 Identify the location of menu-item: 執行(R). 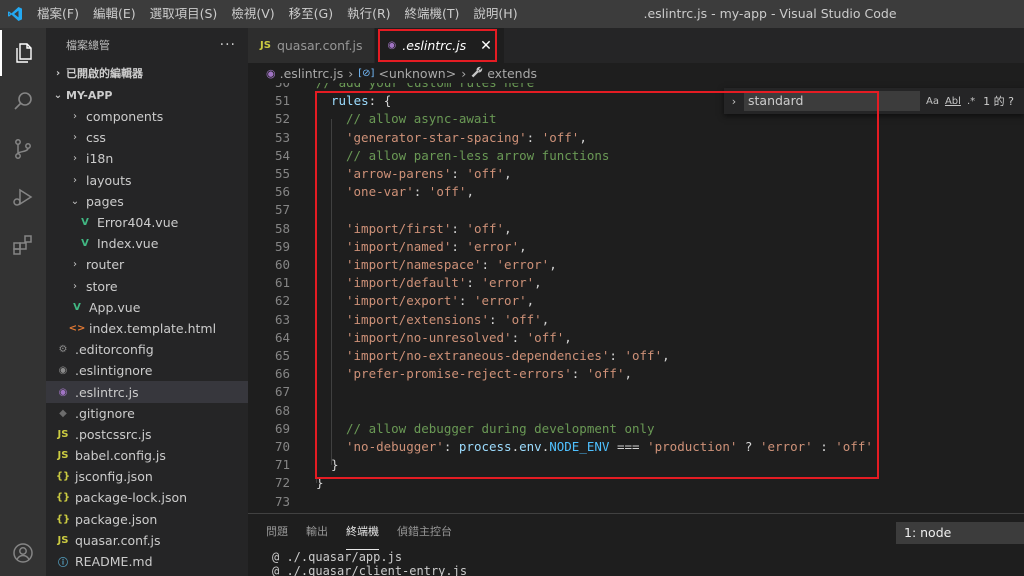
(368, 14).